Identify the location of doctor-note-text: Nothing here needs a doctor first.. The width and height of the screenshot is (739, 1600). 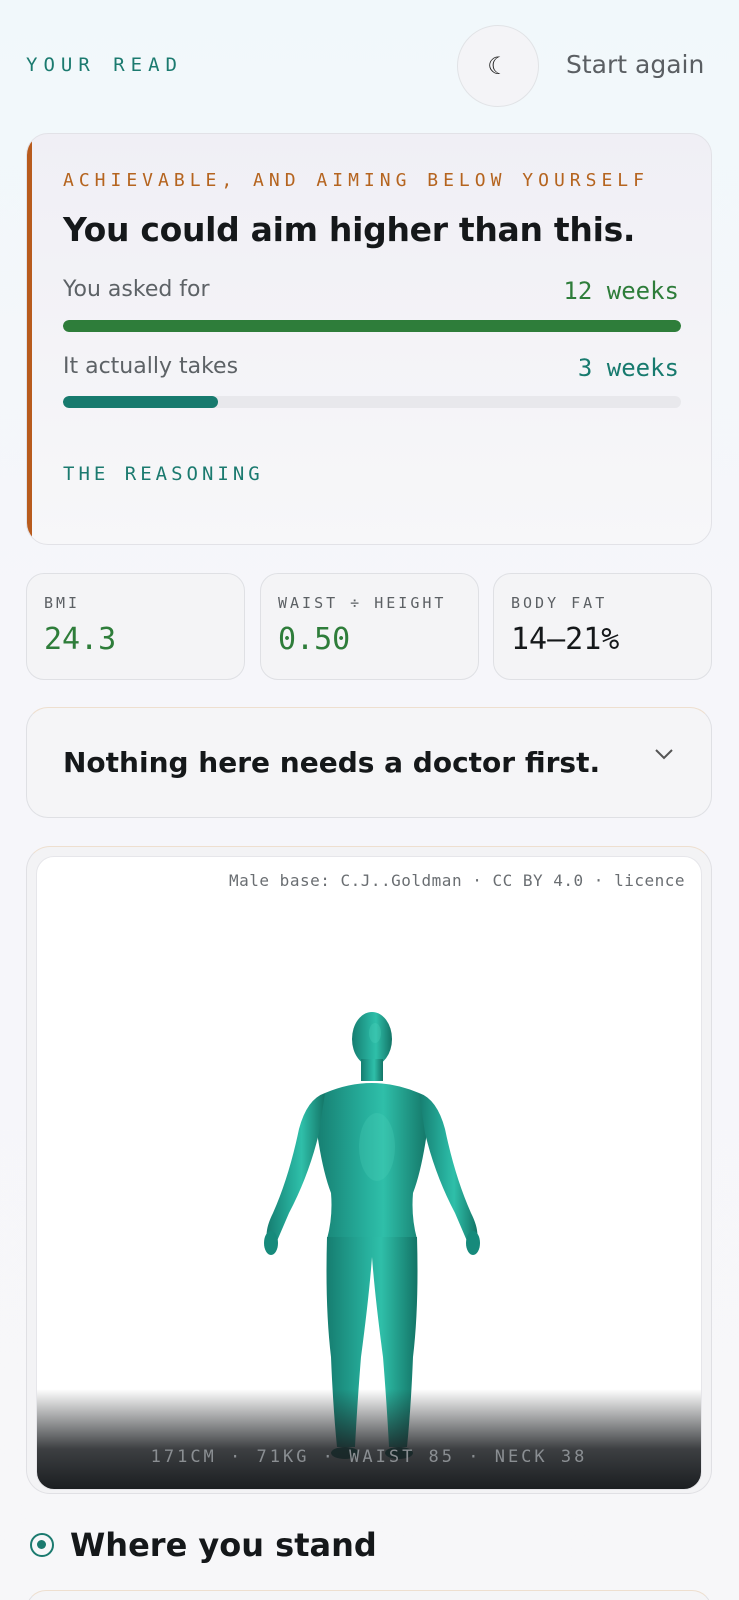
(332, 762).